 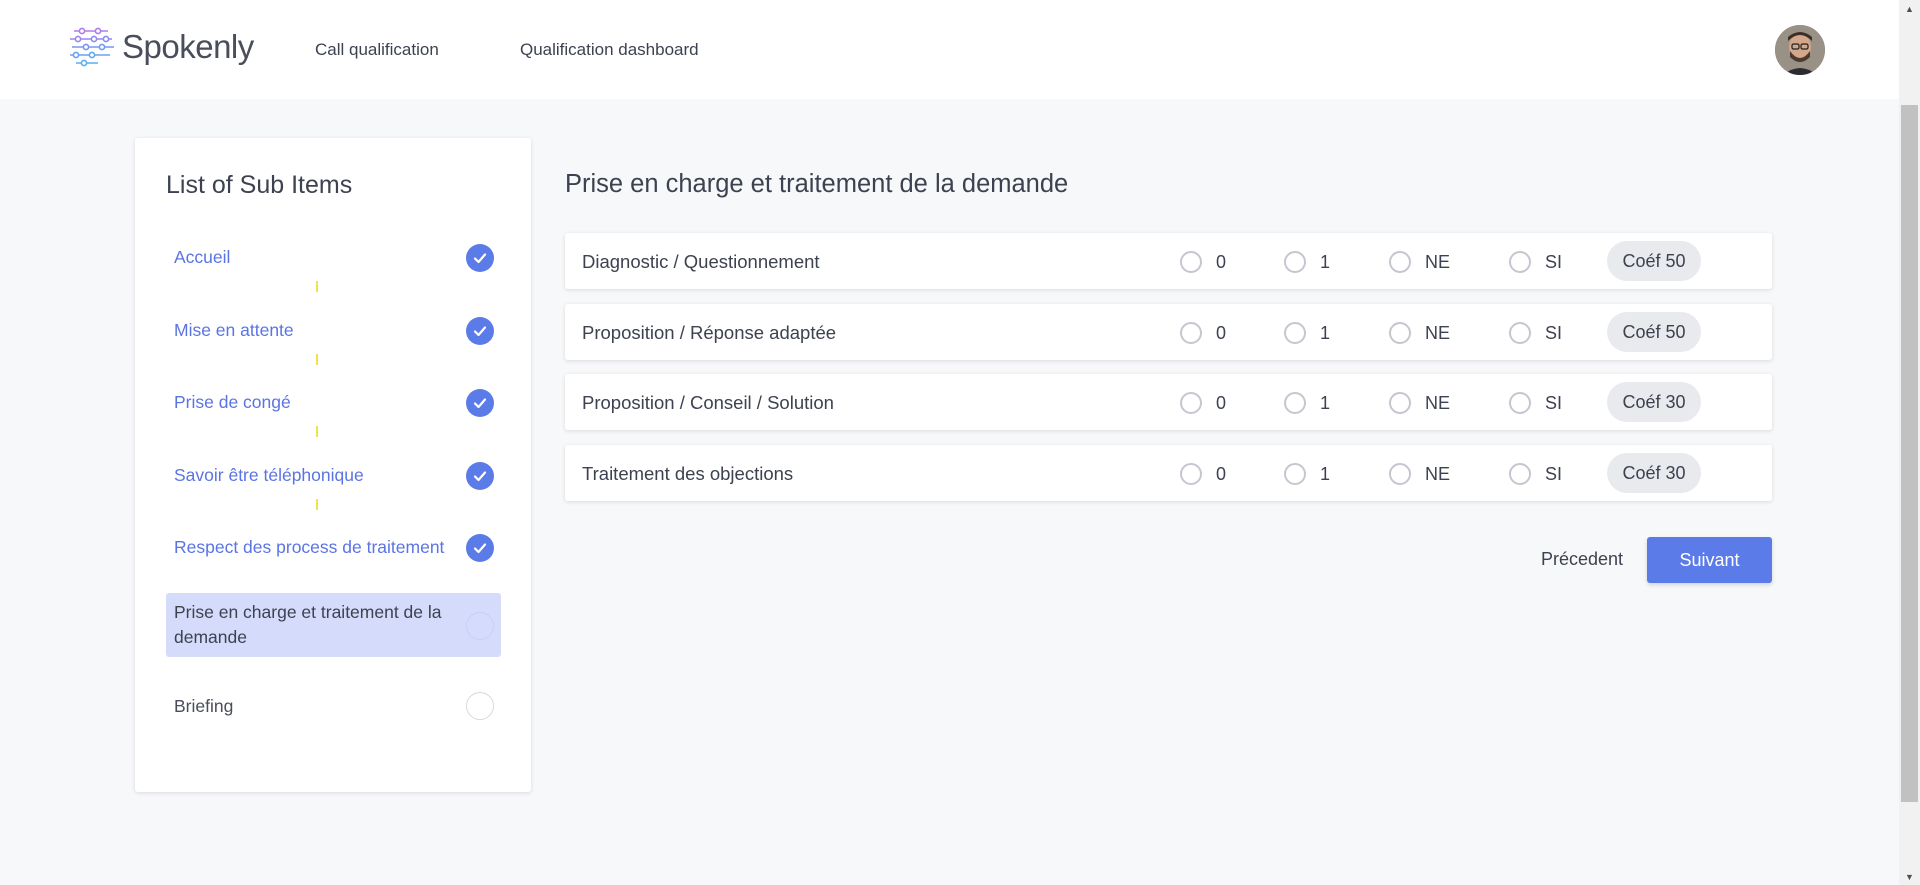 What do you see at coordinates (309, 547) in the screenshot?
I see `sub-item-label: Respect des process de traitement` at bounding box center [309, 547].